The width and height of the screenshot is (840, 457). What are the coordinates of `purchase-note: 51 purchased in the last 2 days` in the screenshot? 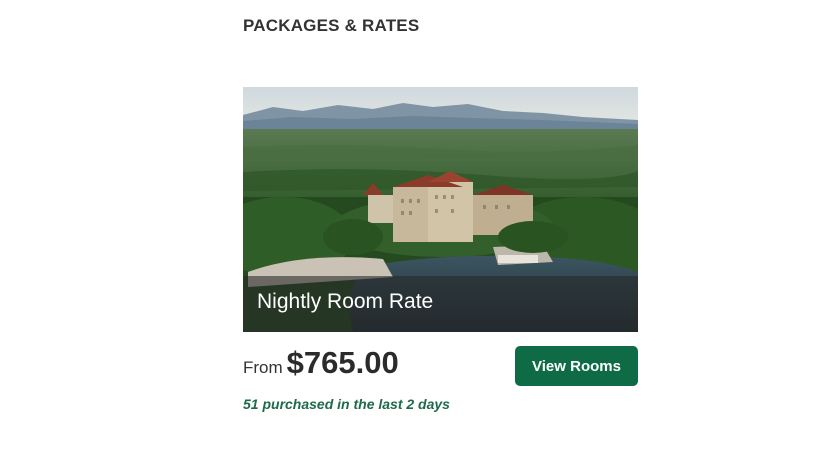 It's located at (346, 404).